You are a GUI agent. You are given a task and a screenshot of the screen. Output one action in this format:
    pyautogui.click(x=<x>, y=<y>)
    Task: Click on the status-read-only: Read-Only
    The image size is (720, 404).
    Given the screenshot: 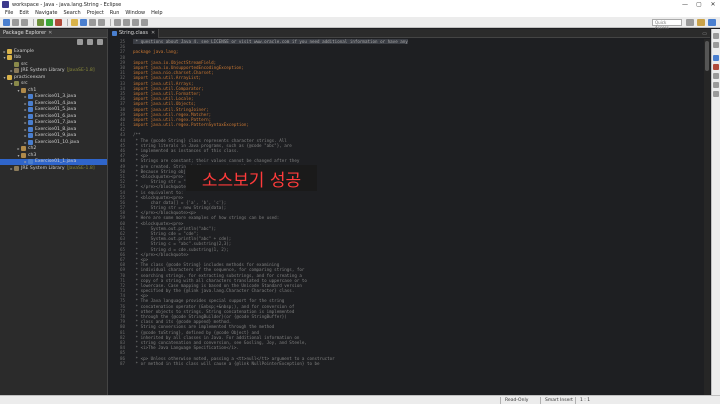 What is the action you would take?
    pyautogui.click(x=517, y=400)
    